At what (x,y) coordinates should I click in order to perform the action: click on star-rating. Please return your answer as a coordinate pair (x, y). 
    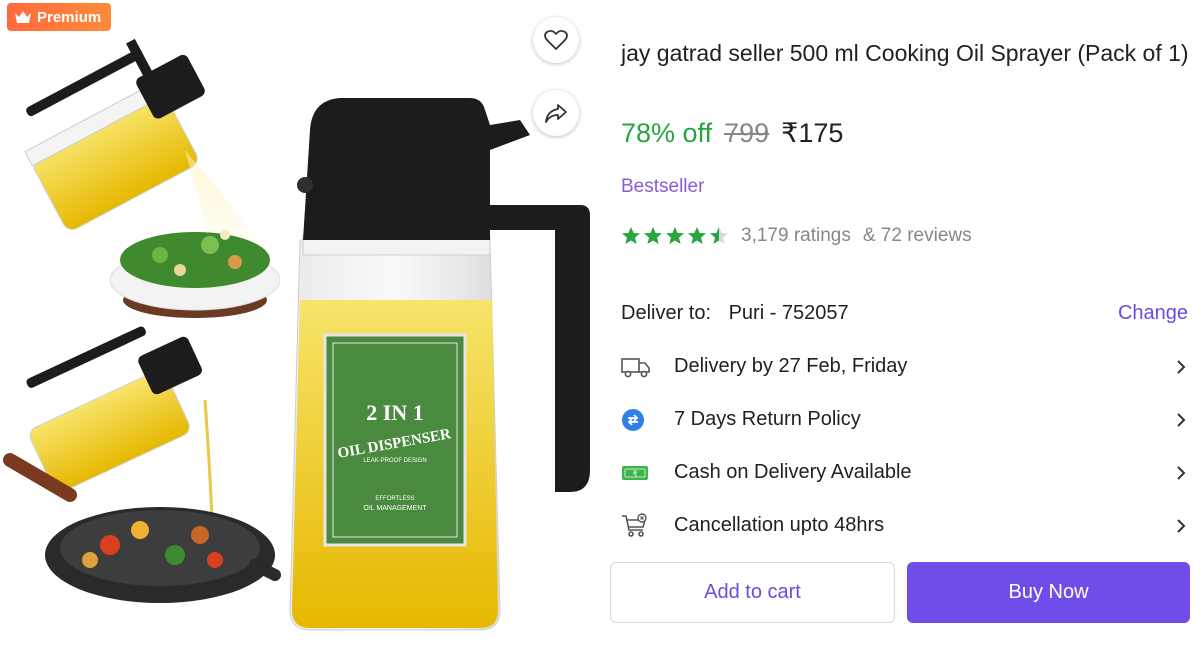
    Looking at the image, I should click on (675, 236).